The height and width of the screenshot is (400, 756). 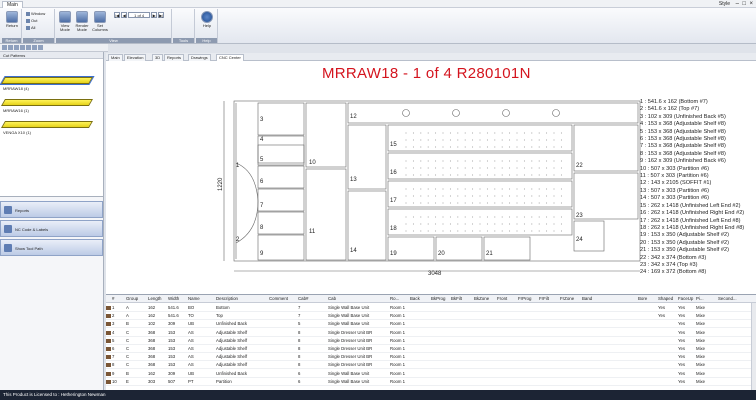 What do you see at coordinates (115, 57) in the screenshot?
I see `tab-main-view: Main` at bounding box center [115, 57].